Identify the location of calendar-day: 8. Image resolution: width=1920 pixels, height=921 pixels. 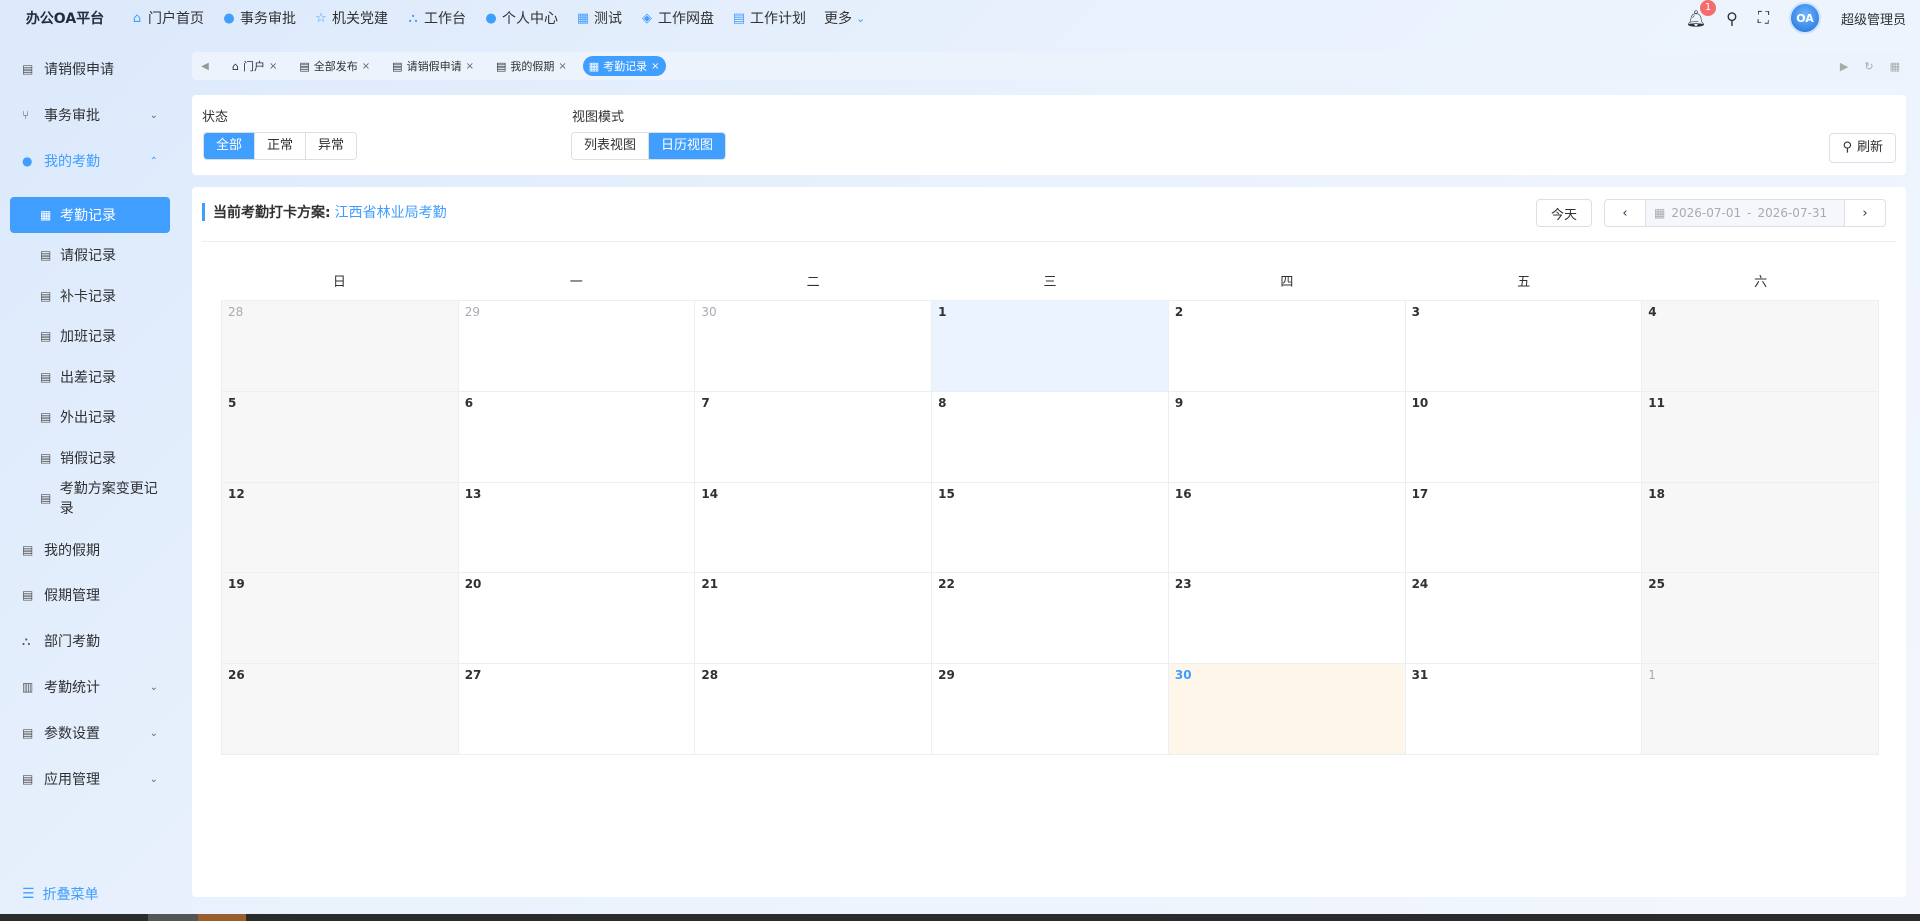
(1050, 437).